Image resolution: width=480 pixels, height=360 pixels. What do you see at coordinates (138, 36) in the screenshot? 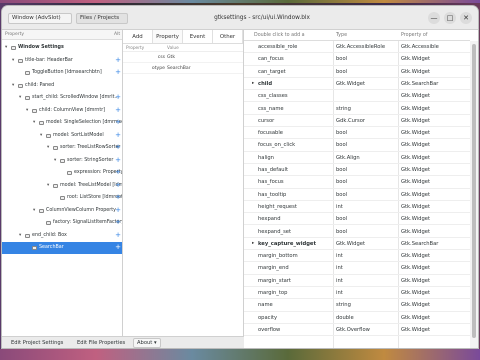
I see `tab-add: Add` at bounding box center [138, 36].